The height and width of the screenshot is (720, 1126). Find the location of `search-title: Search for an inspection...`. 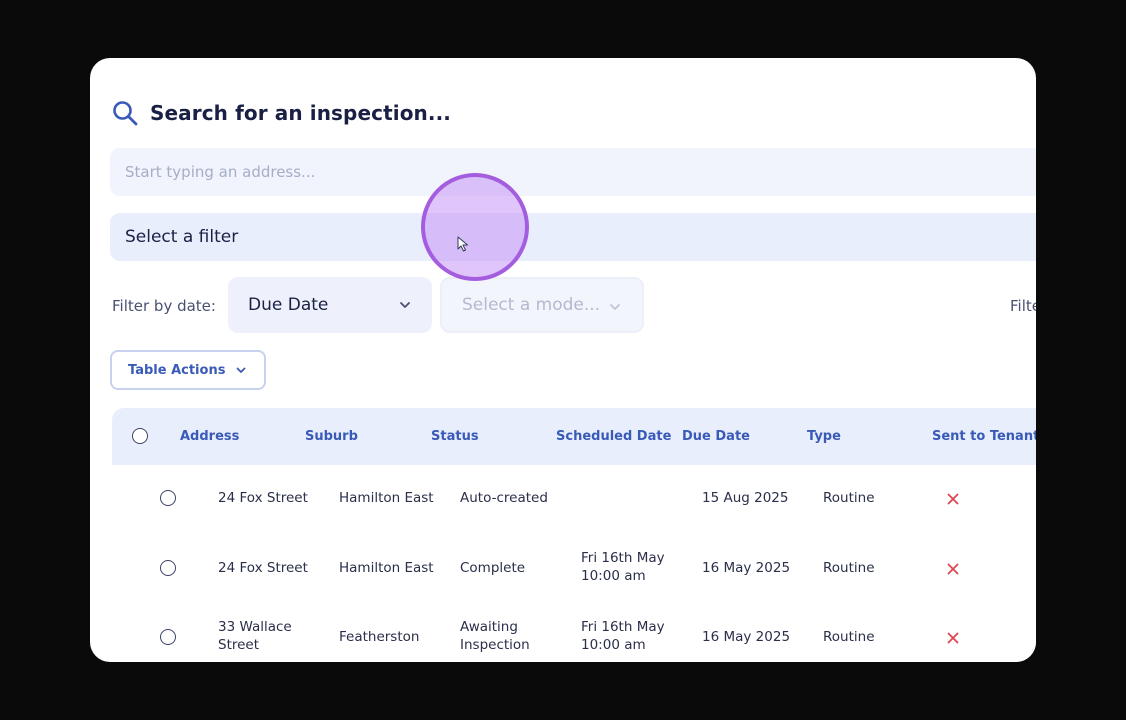

search-title: Search for an inspection... is located at coordinates (300, 113).